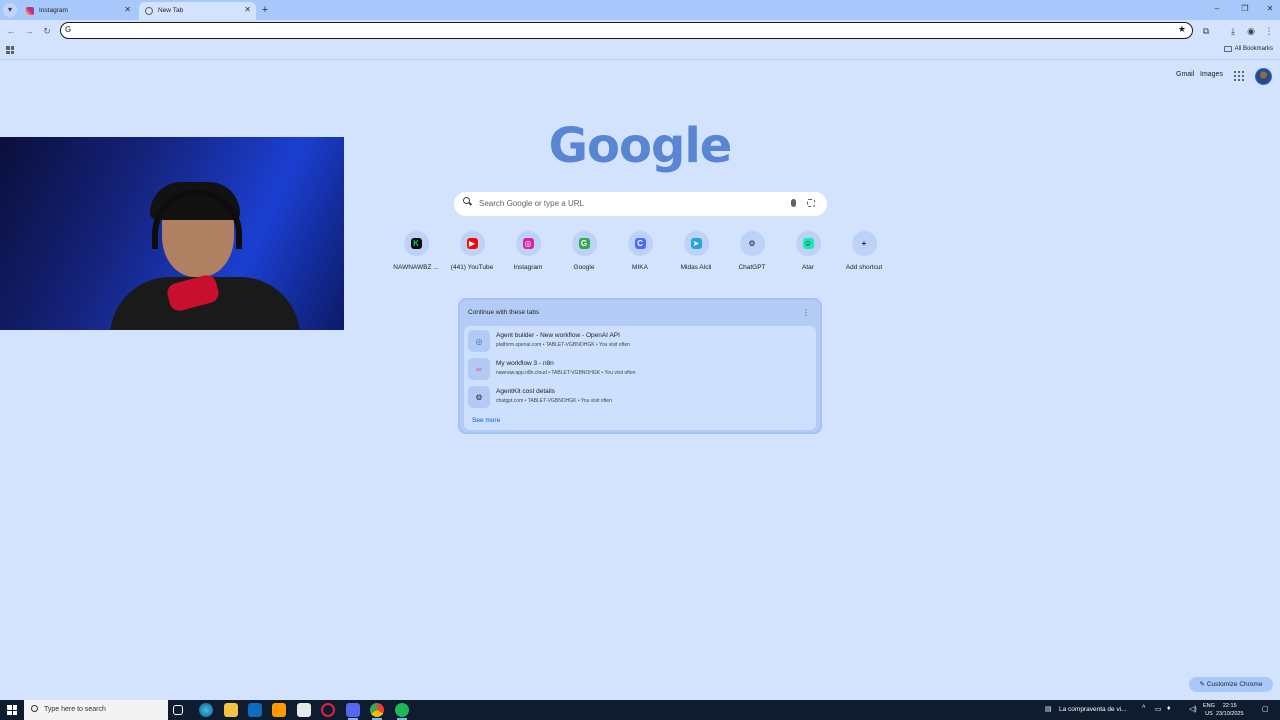 The image size is (1280, 720). I want to click on volume-icon: ◁), so click(1193, 709).